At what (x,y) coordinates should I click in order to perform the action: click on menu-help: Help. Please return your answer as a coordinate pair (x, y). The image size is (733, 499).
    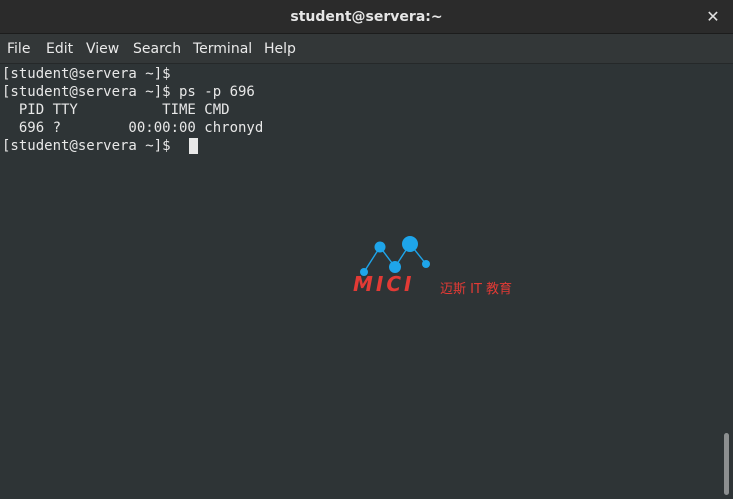
    Looking at the image, I should click on (280, 49).